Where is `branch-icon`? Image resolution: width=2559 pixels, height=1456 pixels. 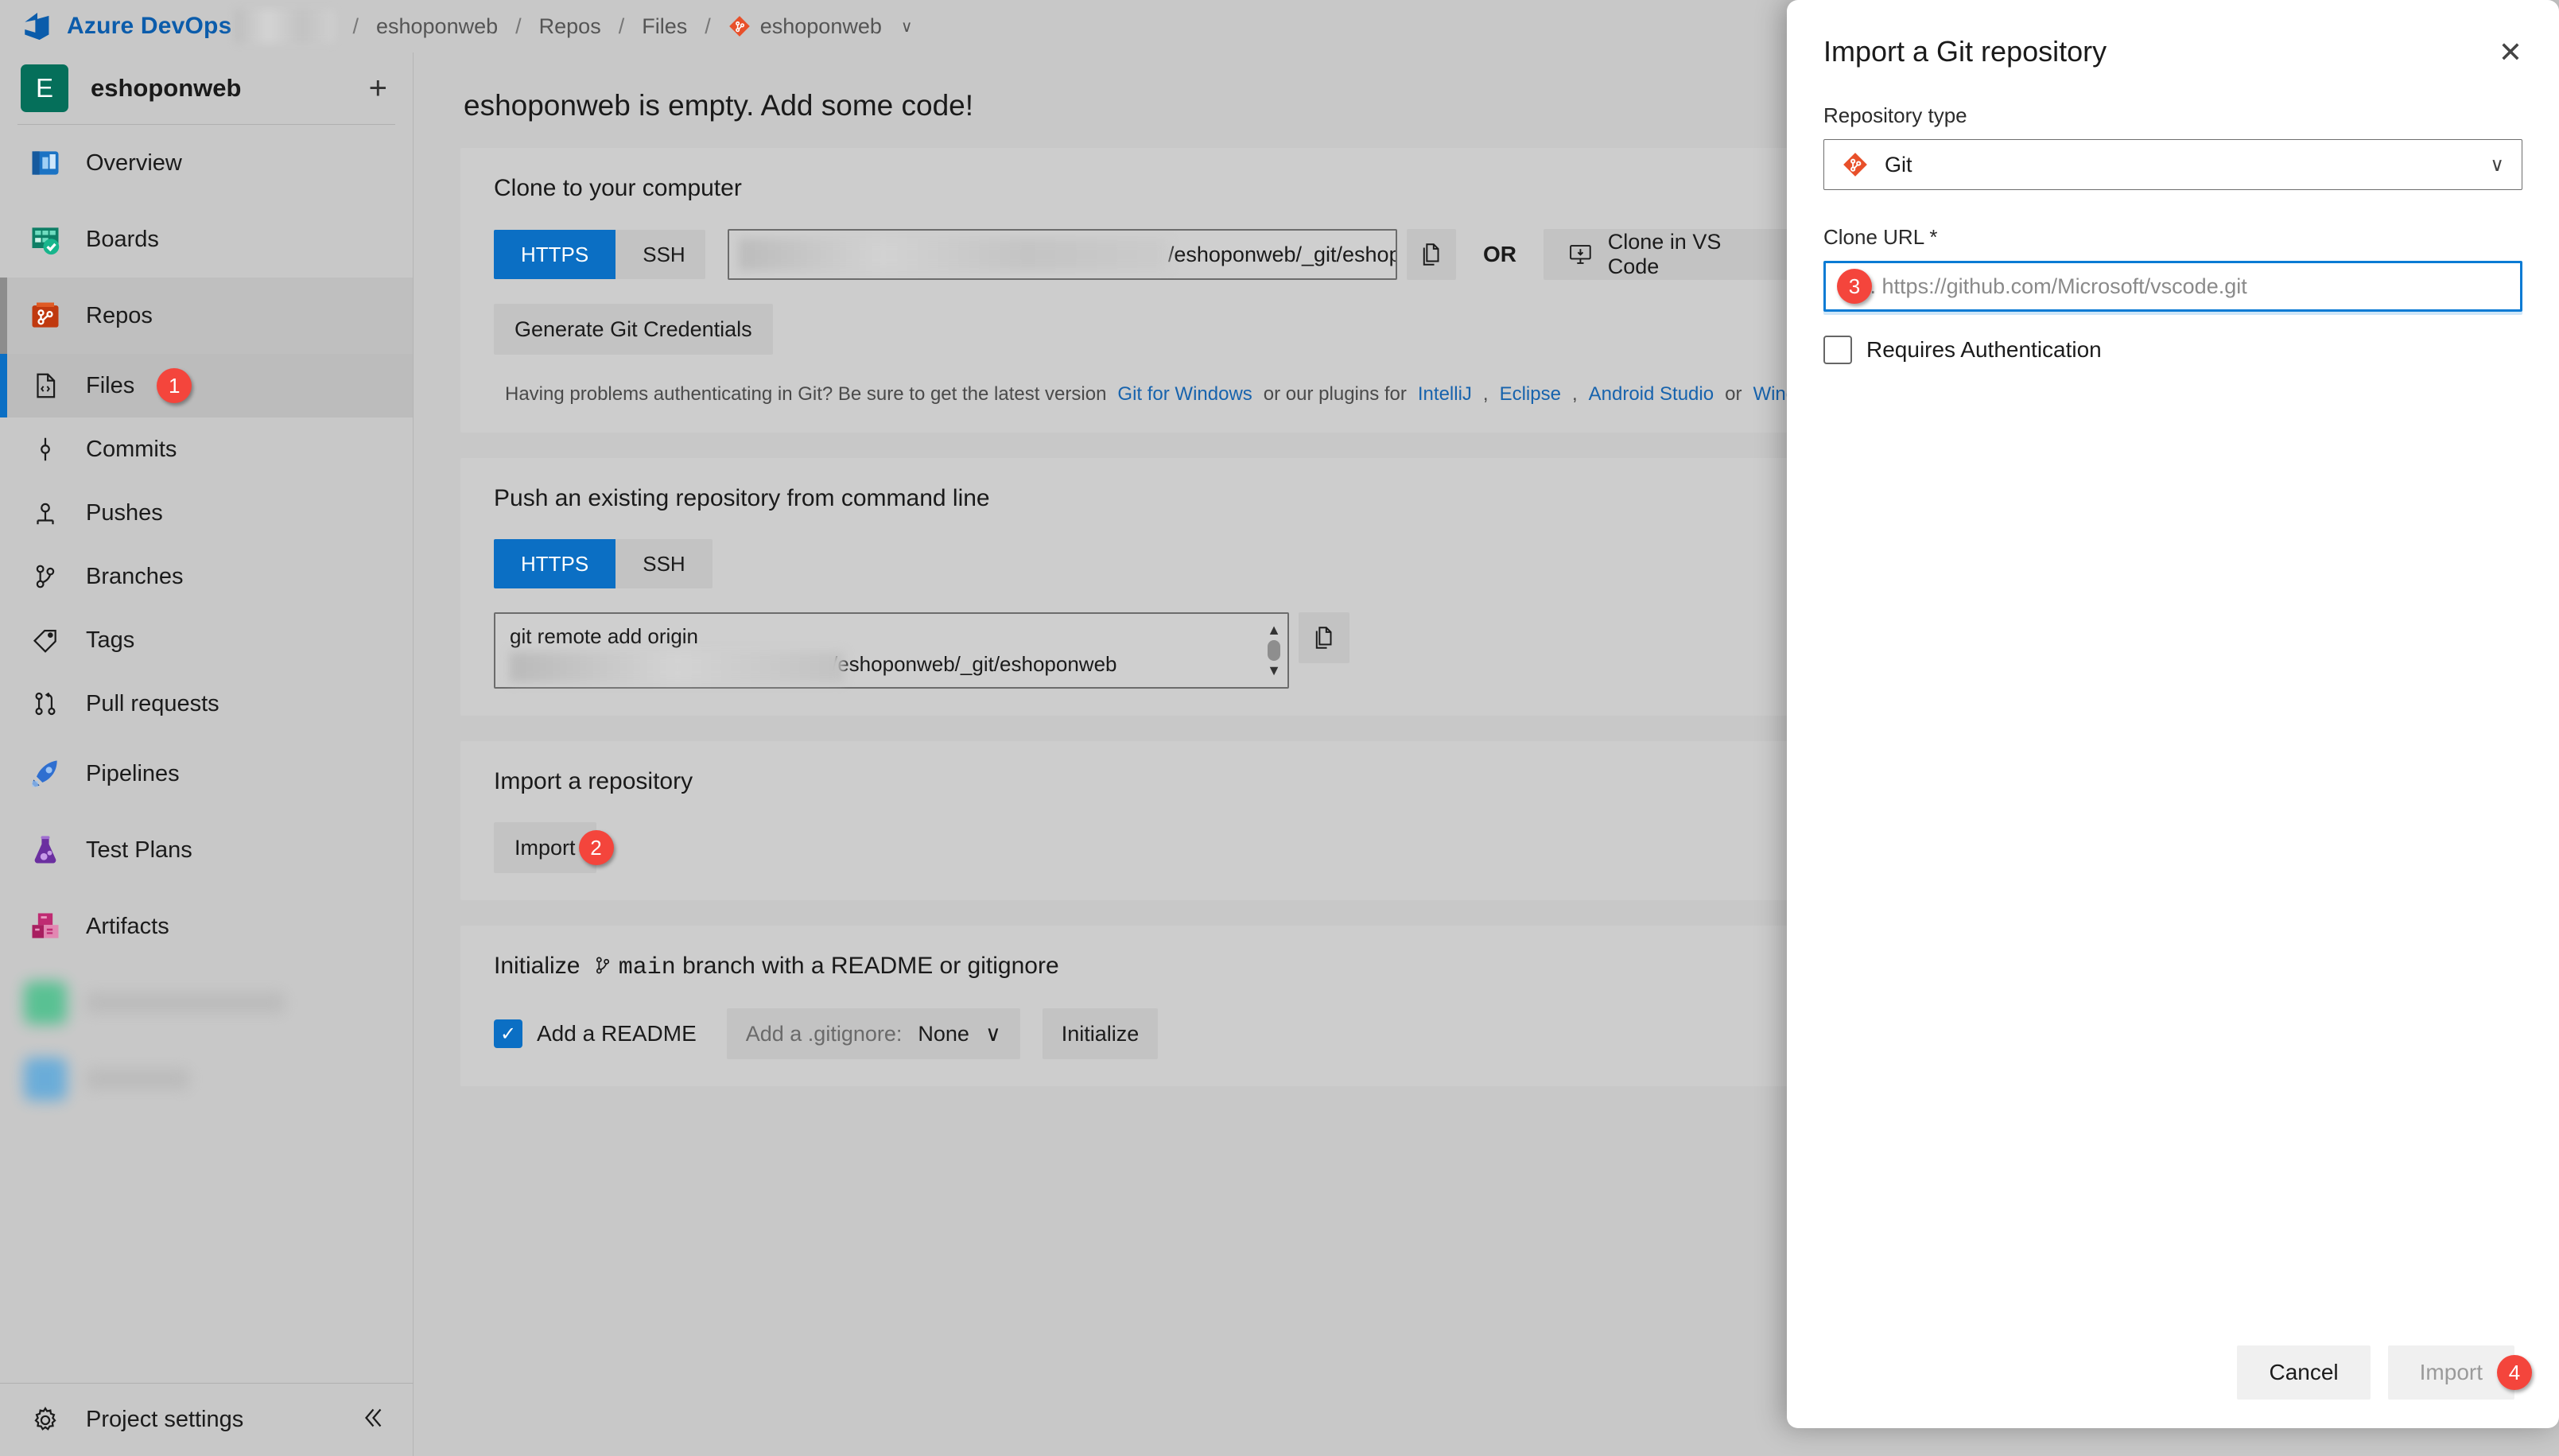
branch-icon is located at coordinates (602, 965).